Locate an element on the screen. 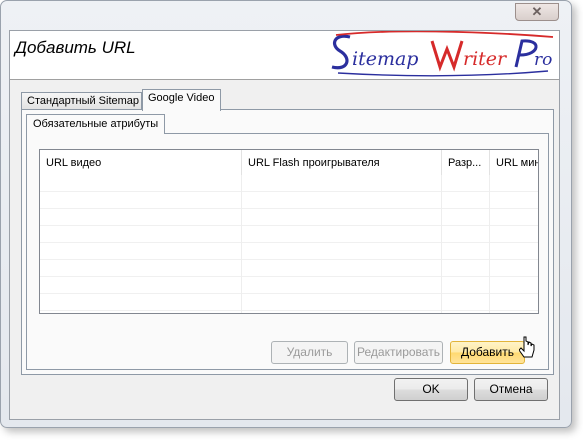  cancel-button: Отмена is located at coordinates (511, 389).